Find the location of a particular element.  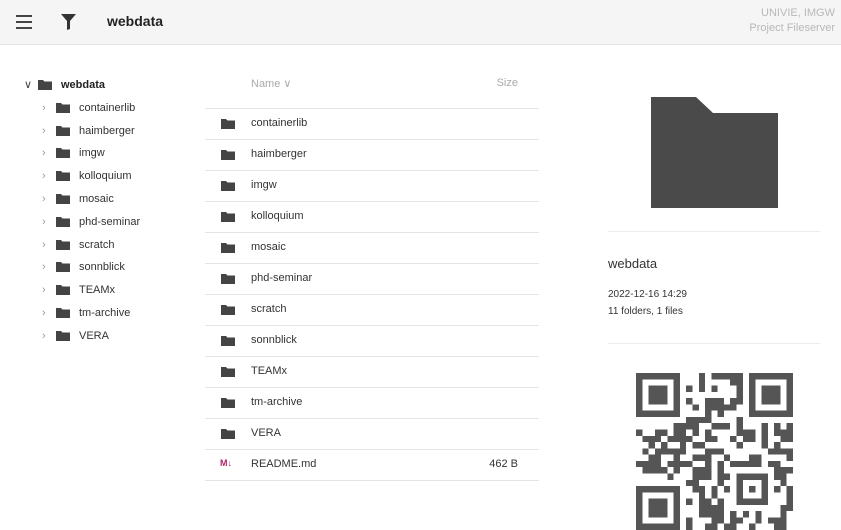

item-name: phd-seminar is located at coordinates (282, 278).